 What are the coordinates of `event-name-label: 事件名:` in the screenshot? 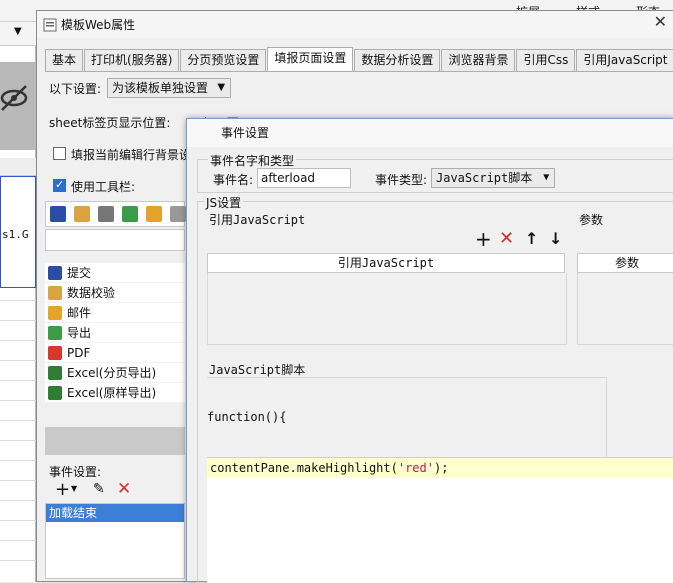 It's located at (233, 180).